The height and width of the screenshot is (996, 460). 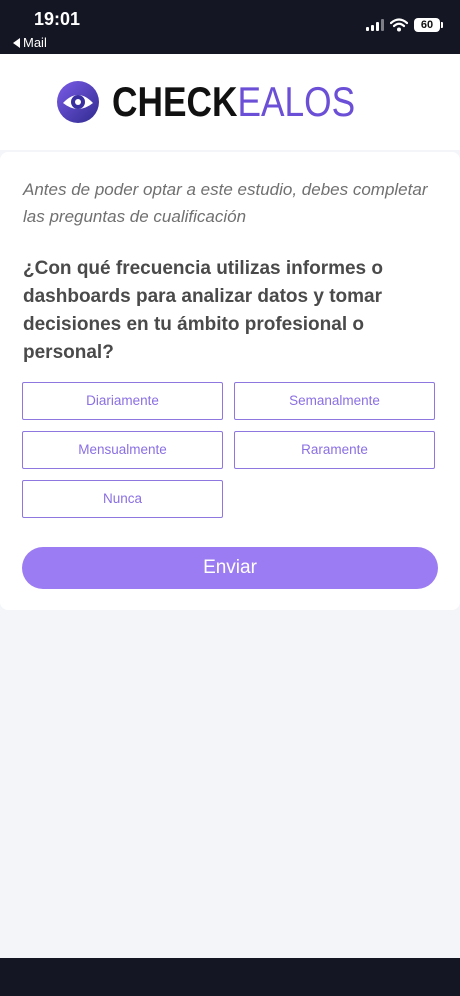 What do you see at coordinates (35, 42) in the screenshot?
I see `back-app-label: Mail` at bounding box center [35, 42].